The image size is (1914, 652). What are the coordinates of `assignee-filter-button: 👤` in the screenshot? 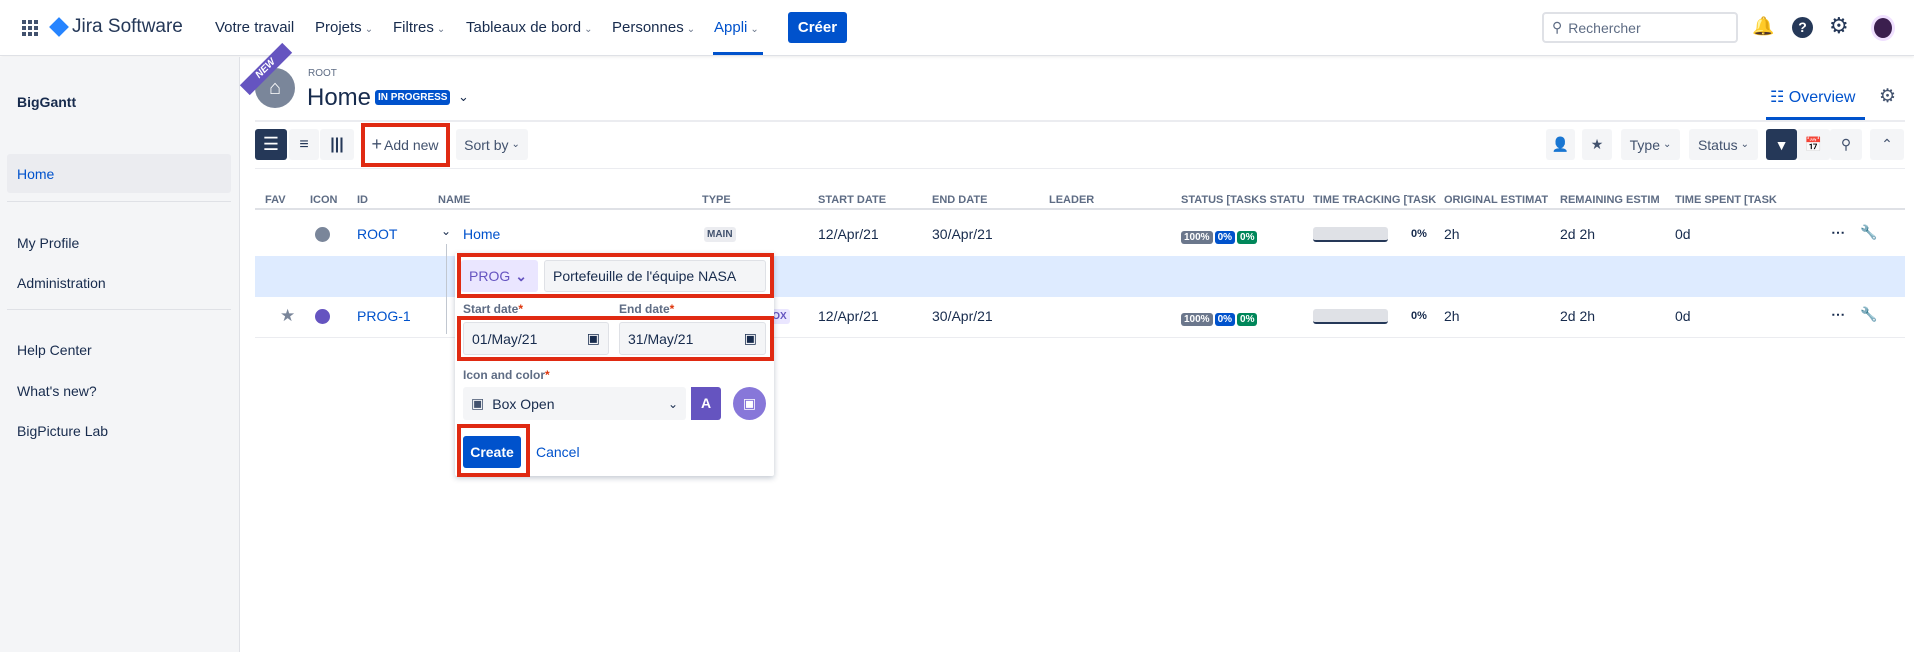 It's located at (1560, 144).